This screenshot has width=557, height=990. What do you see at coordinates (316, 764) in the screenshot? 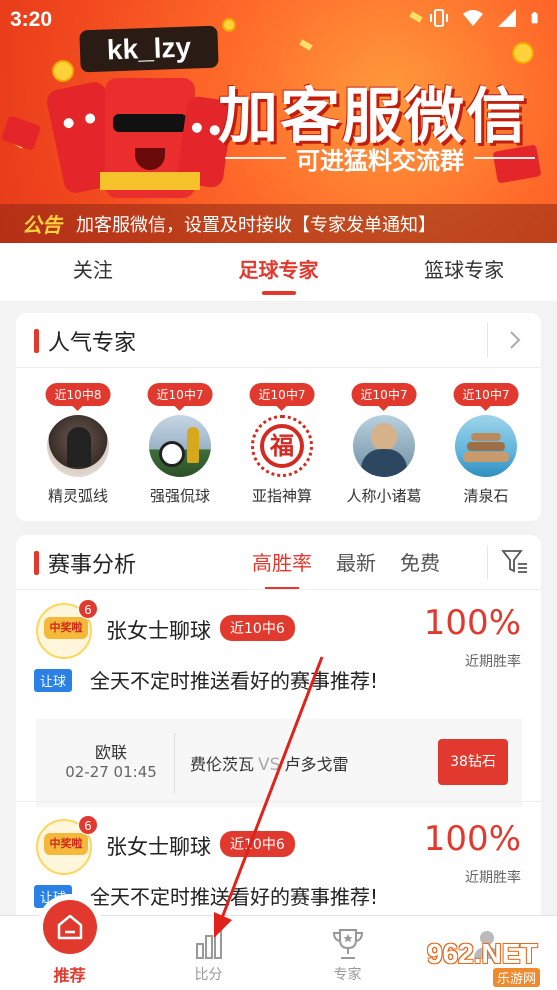
I see `away-team: 卢多戈雷` at bounding box center [316, 764].